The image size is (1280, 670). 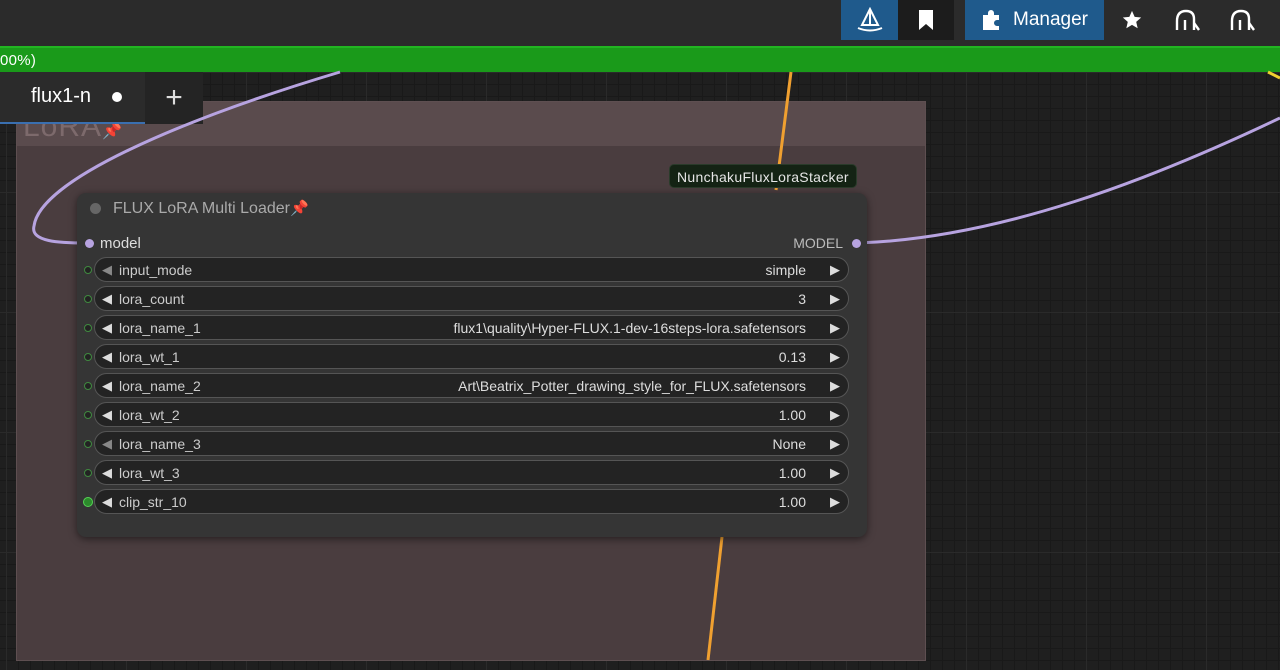 I want to click on widget-name: lora_name_3, so click(x=160, y=444).